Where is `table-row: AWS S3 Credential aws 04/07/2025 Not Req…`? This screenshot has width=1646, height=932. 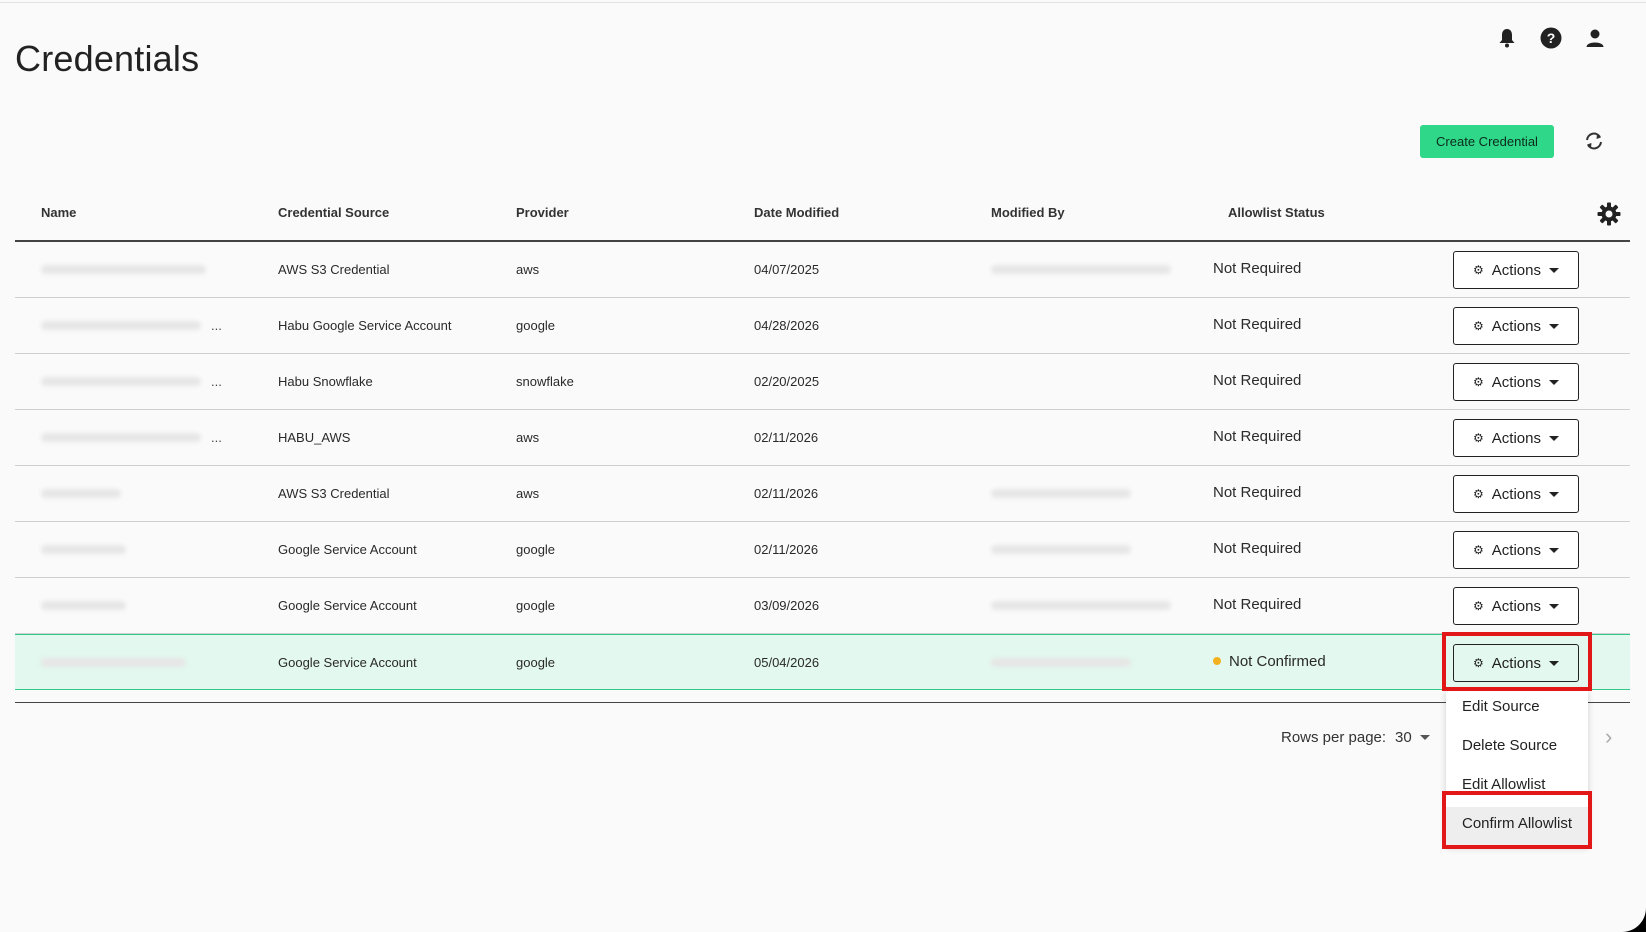
table-row: AWS S3 Credential aws 04/07/2025 Not Req… is located at coordinates (822, 270).